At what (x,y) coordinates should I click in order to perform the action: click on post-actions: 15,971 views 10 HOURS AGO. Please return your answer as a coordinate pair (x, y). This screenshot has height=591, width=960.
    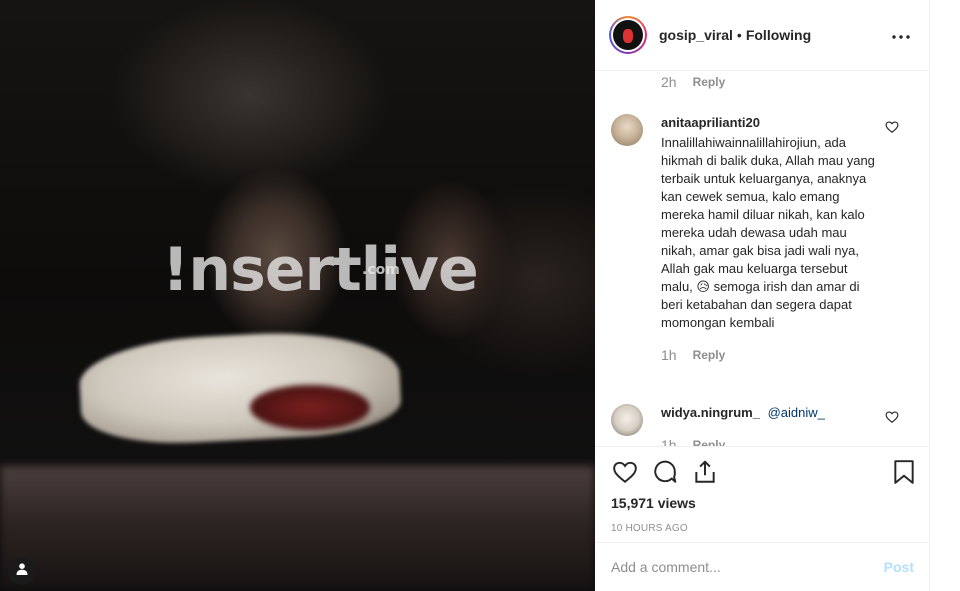
    Looking at the image, I should click on (762, 494).